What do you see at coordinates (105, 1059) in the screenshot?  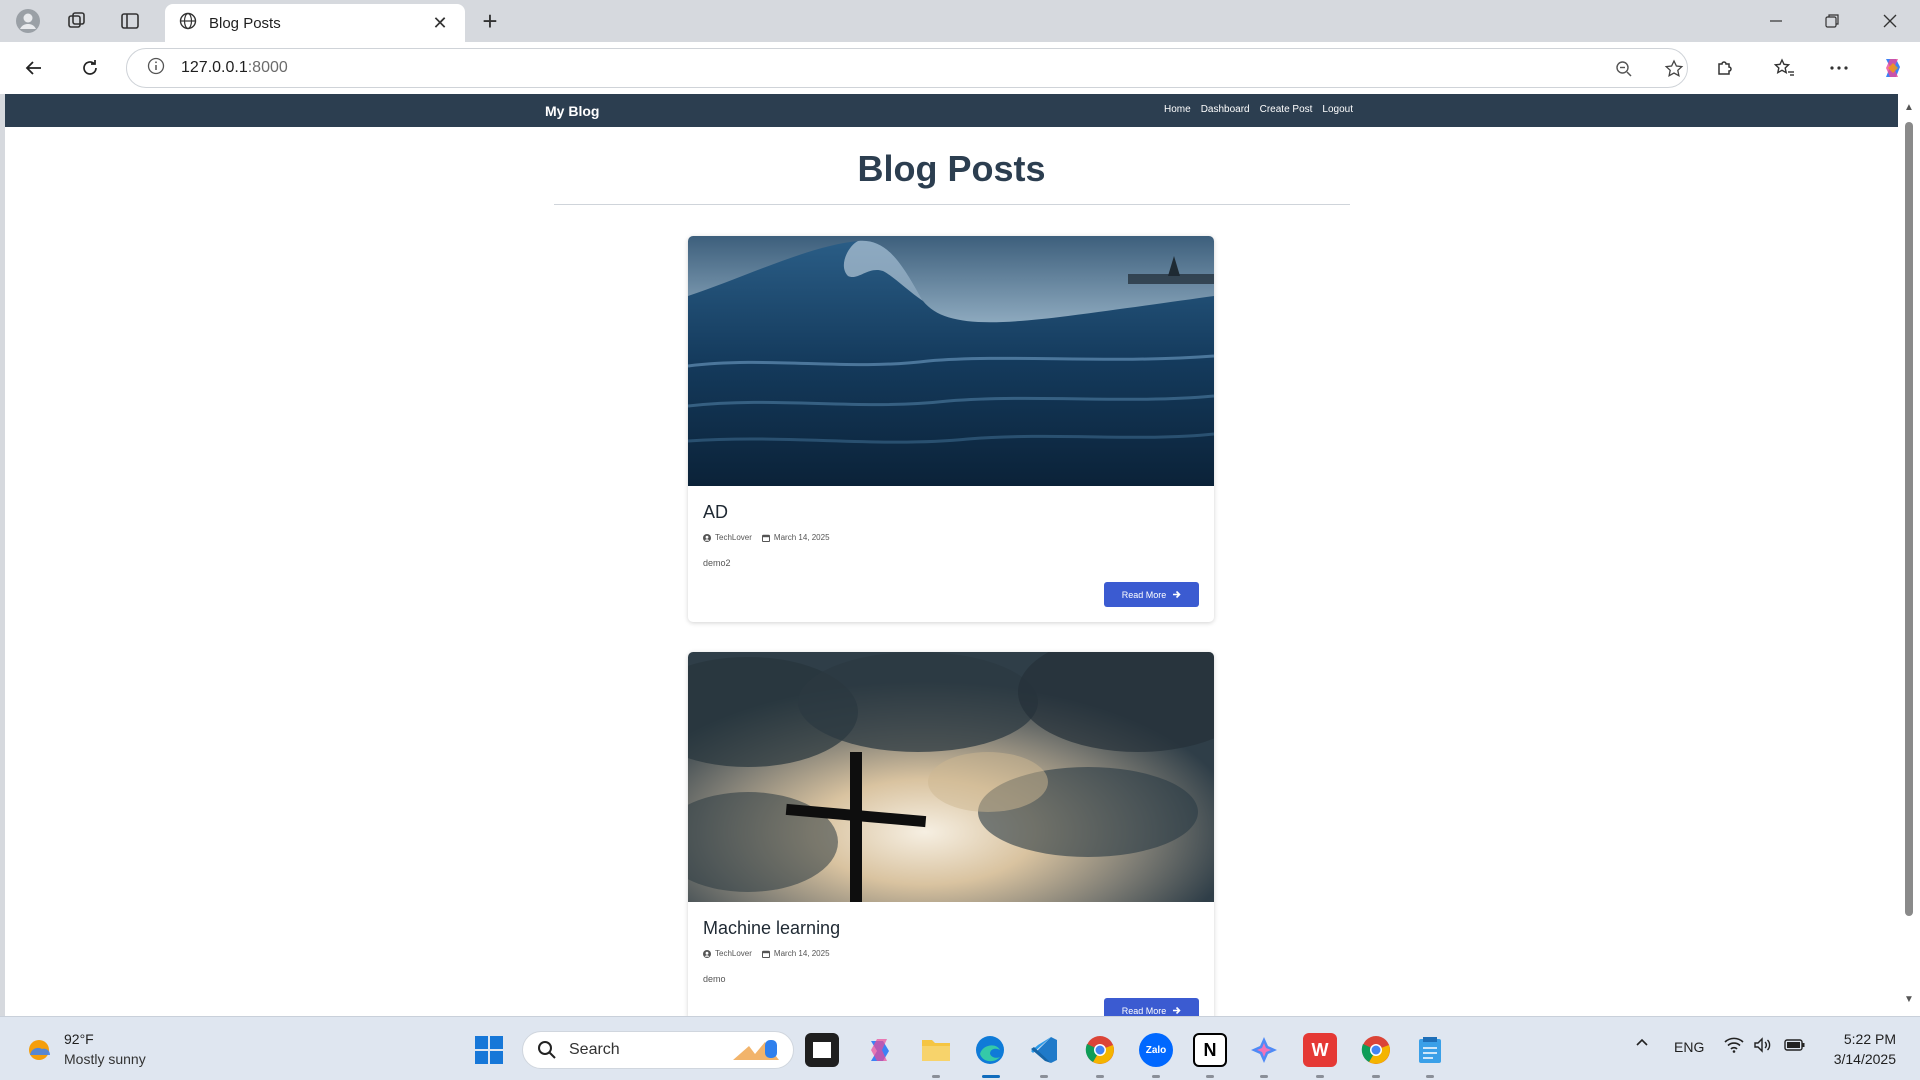 I see `weather-description: Mostly sunny` at bounding box center [105, 1059].